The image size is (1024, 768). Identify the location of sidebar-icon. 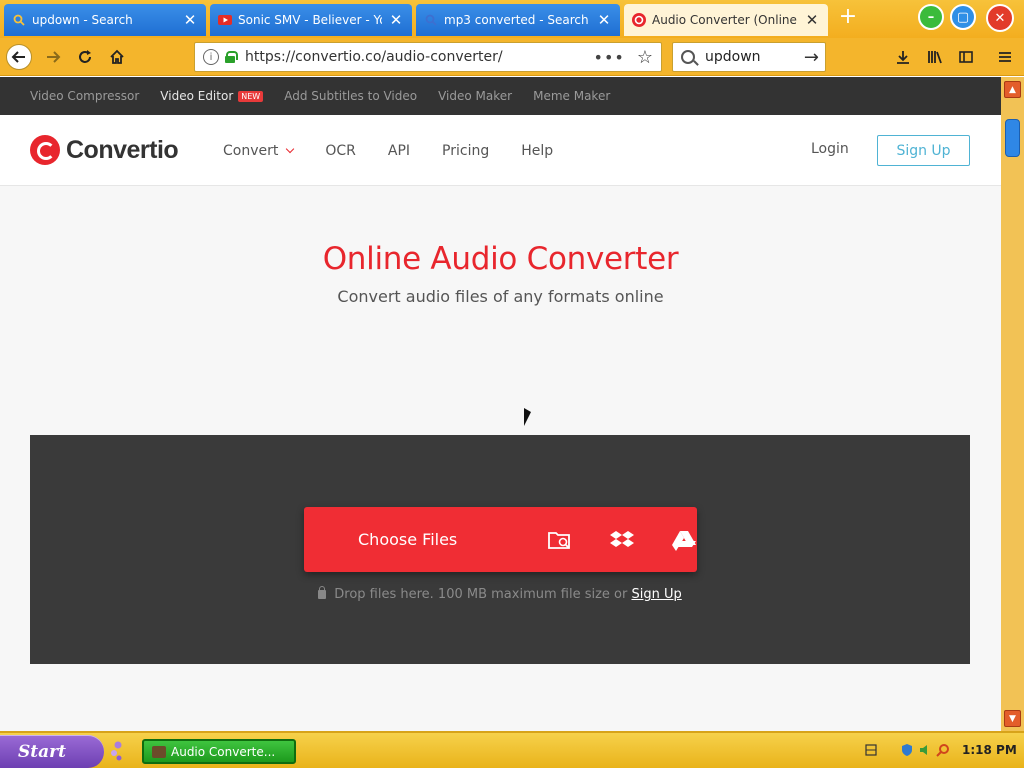
(966, 57).